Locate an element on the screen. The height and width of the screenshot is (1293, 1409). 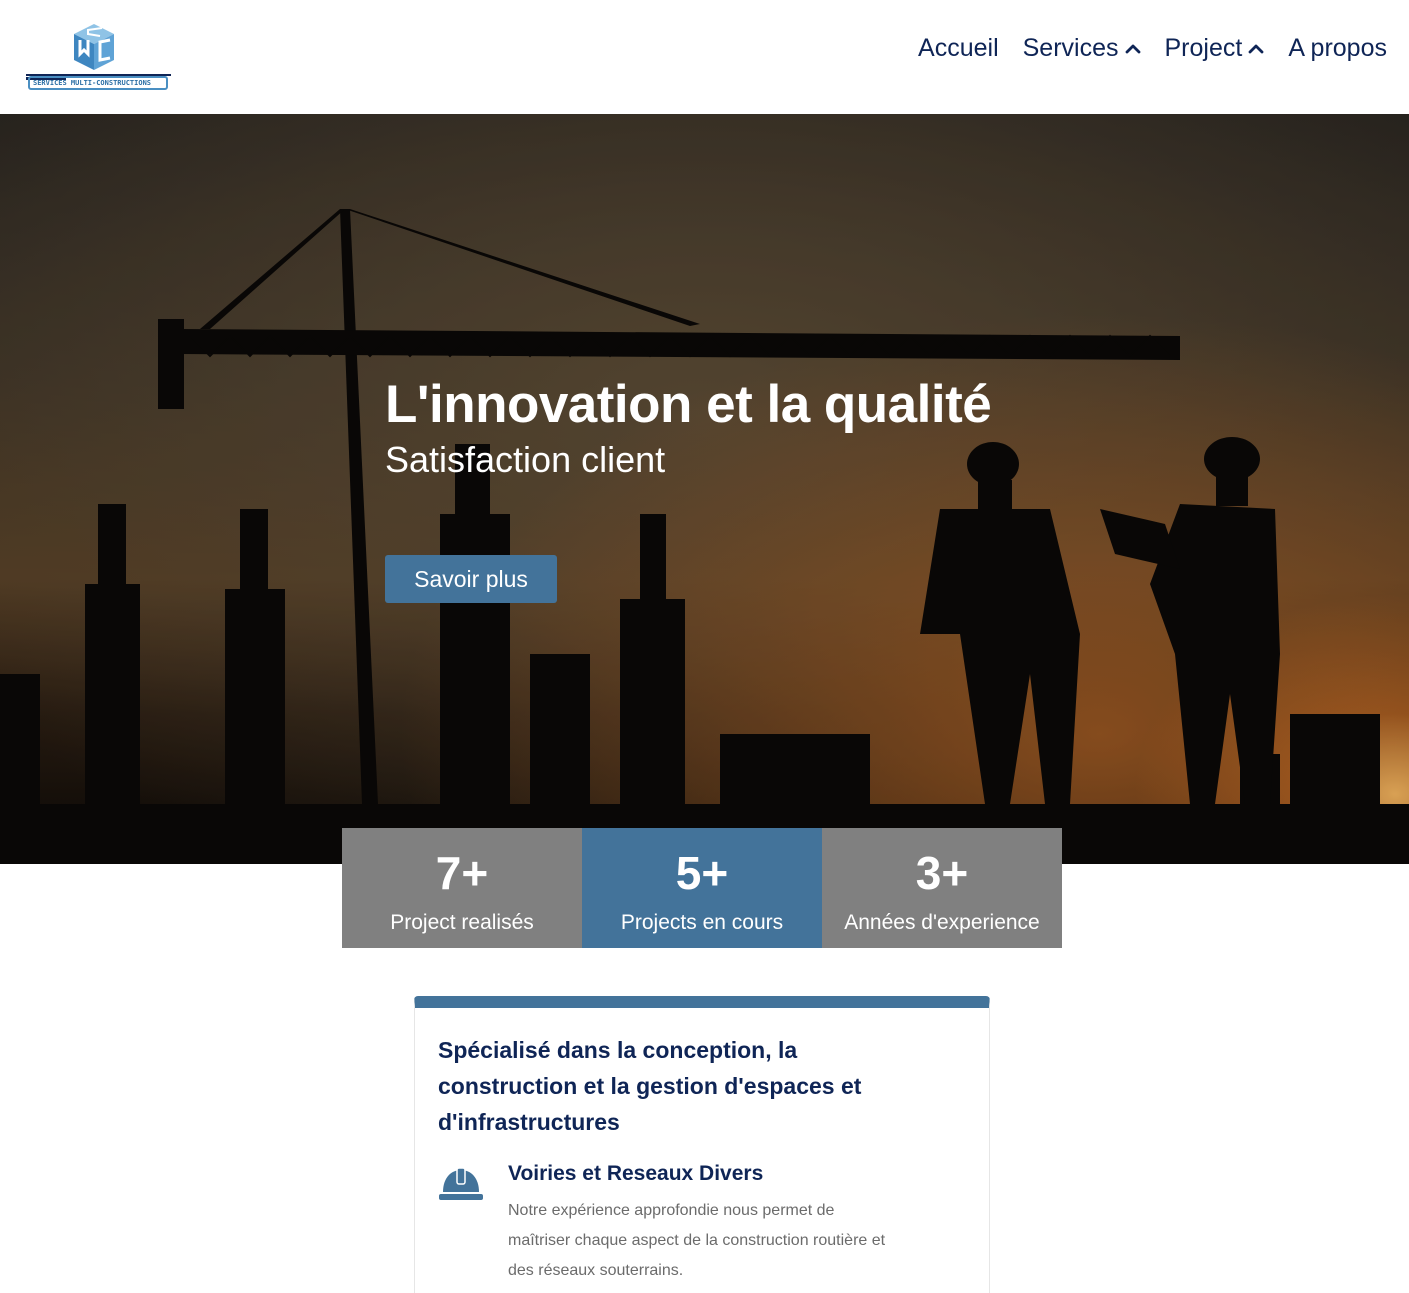
nav-item-a-propos: A propos is located at coordinates (1337, 48).